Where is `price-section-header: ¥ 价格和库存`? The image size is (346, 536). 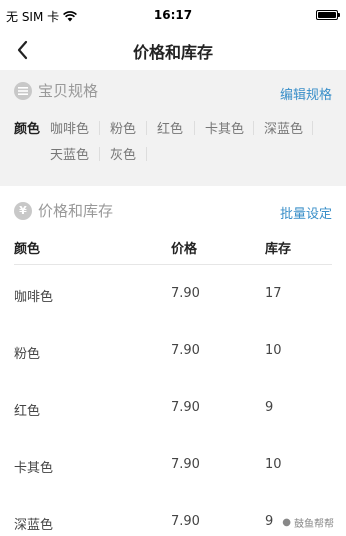 price-section-header: ¥ 价格和库存 is located at coordinates (63, 210).